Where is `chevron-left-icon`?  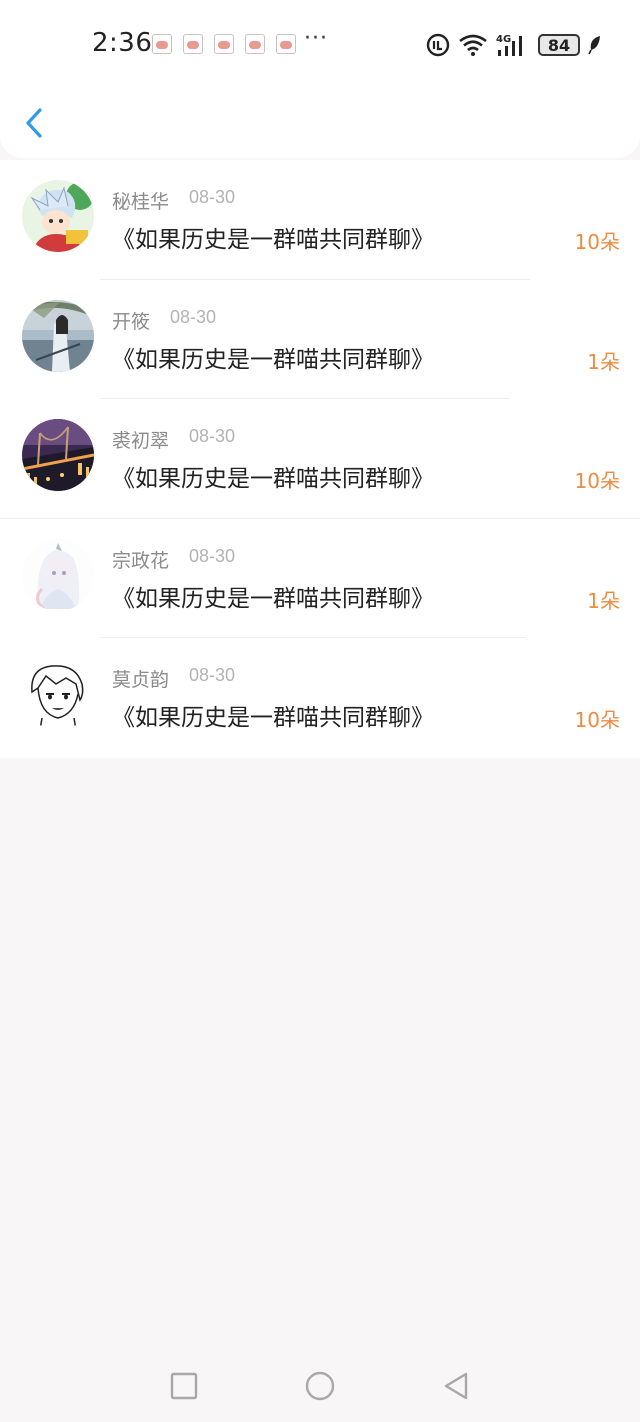 chevron-left-icon is located at coordinates (34, 123).